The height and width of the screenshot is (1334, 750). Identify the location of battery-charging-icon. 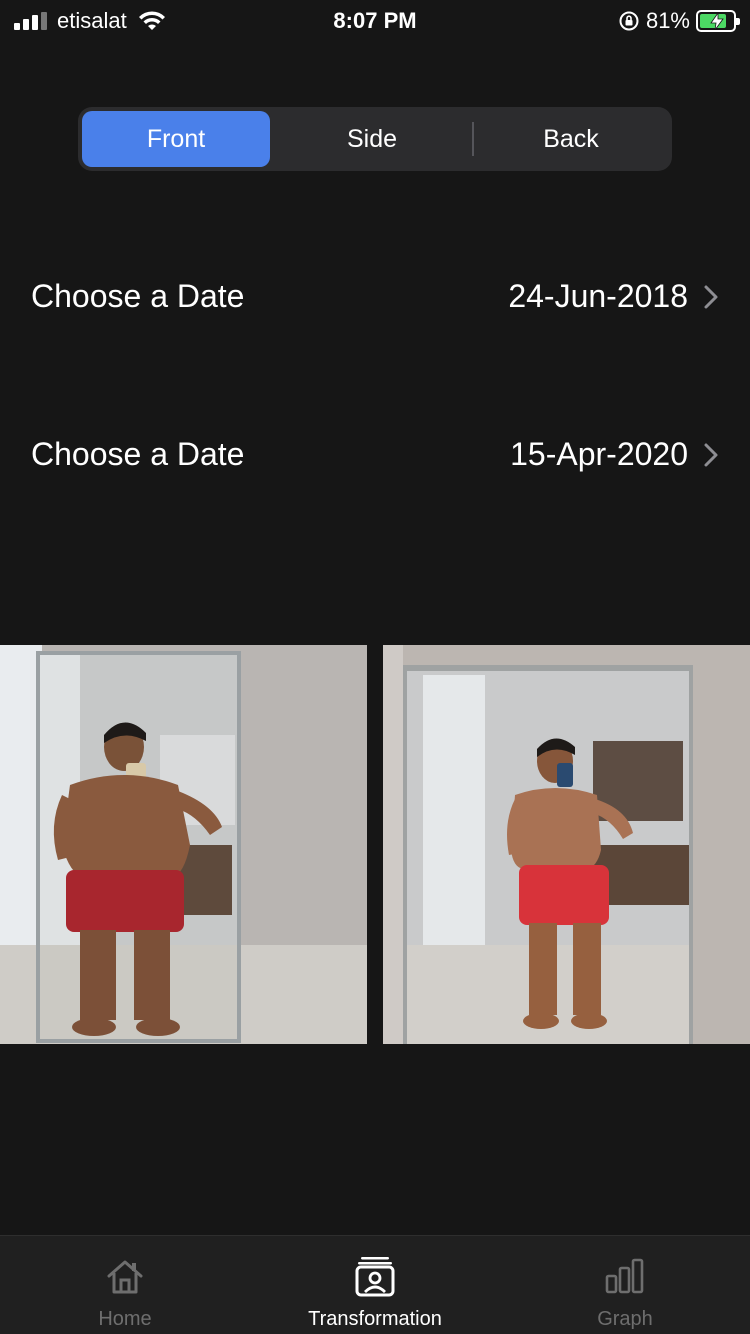
(718, 21).